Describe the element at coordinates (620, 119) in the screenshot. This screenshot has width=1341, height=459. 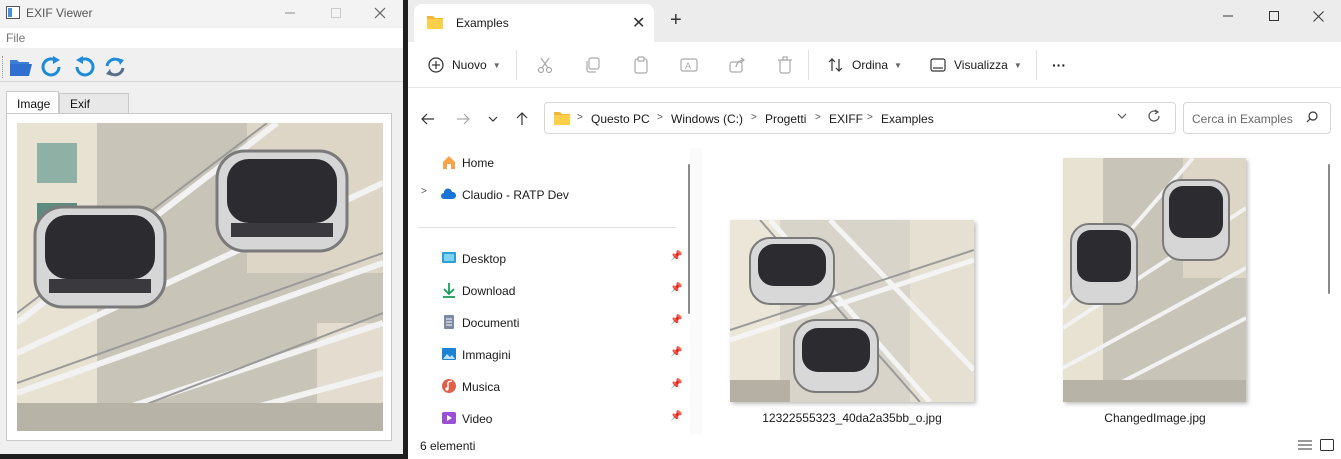
I see `breadcrumb-questo-pc: Questo PC` at that location.